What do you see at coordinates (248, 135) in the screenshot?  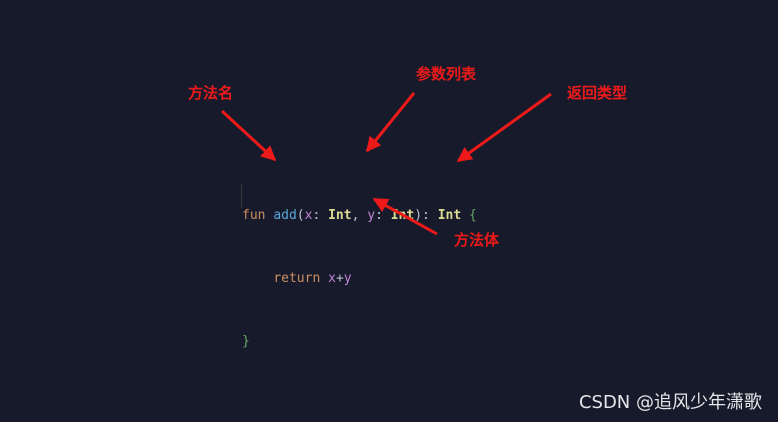 I see `arrow-method-name` at bounding box center [248, 135].